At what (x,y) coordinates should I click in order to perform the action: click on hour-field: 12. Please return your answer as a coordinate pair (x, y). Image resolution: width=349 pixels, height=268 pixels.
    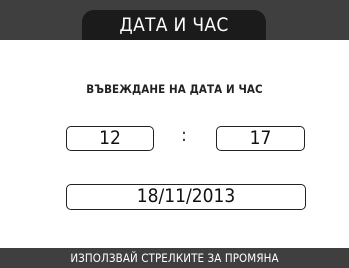
    Looking at the image, I should click on (110, 138).